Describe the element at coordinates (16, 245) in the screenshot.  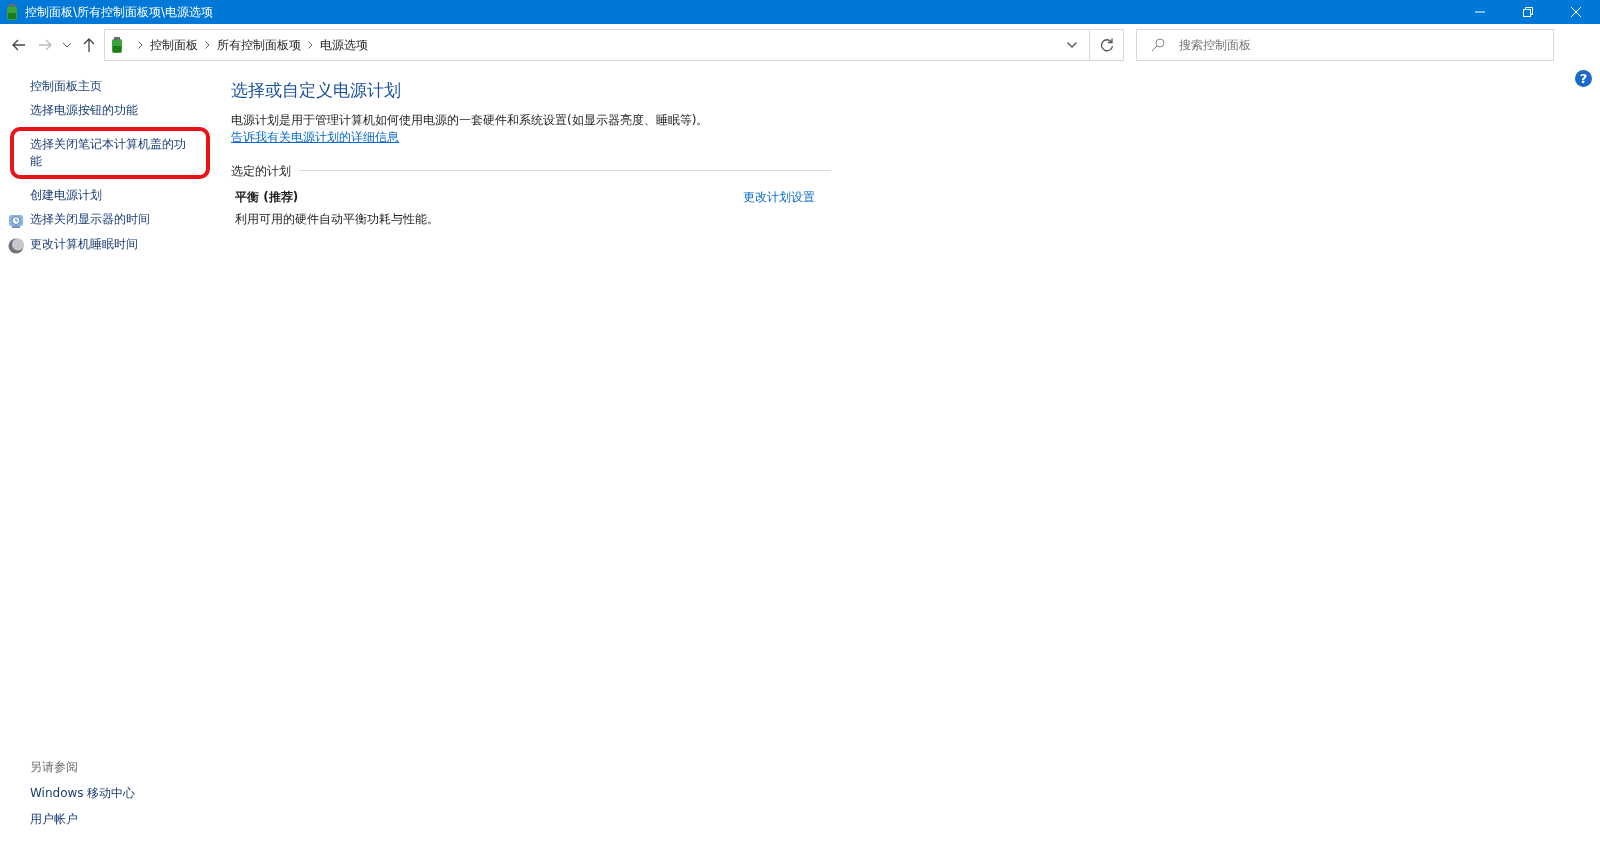
I see `moon-icon` at that location.